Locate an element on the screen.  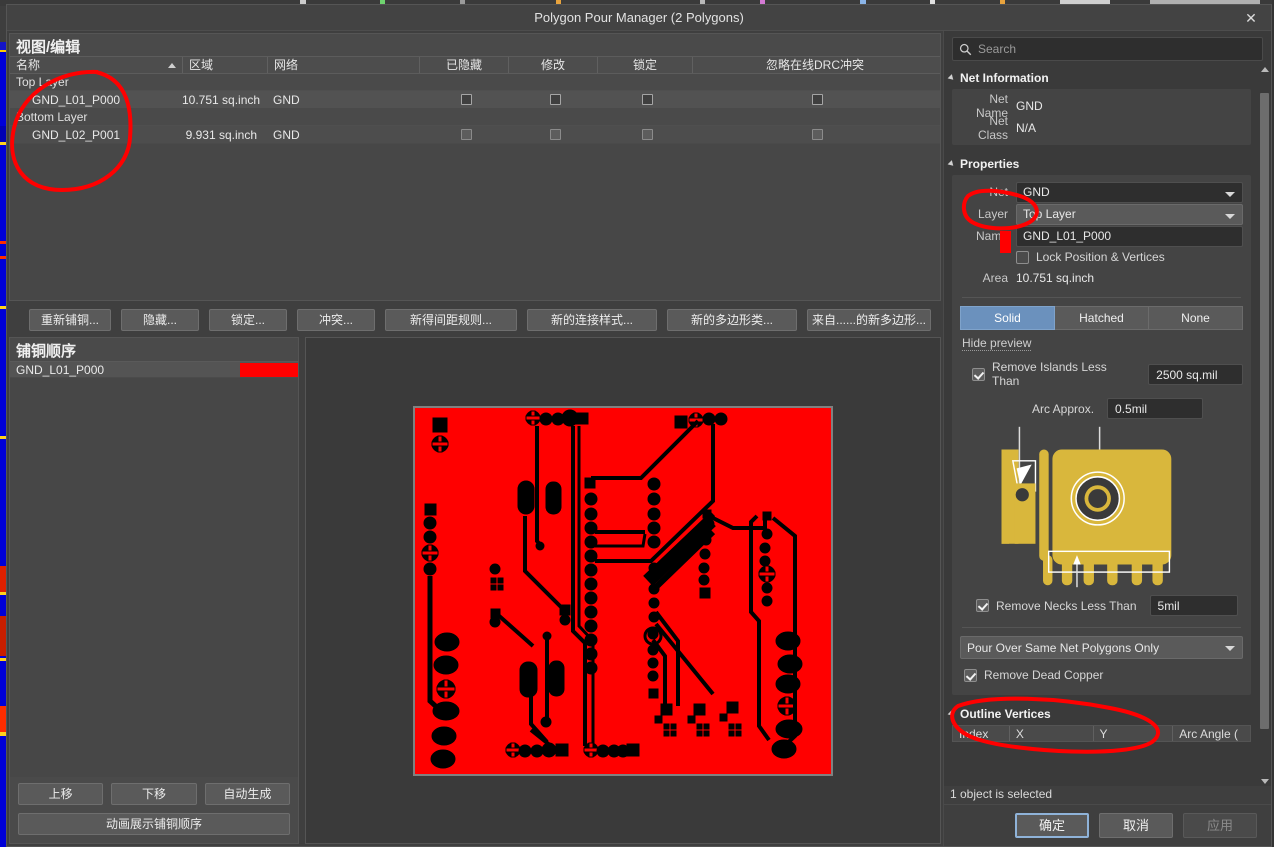
polygon-table-header: 名称 区域 网络 已隐藏 修改 锁定 忽略在线DRC冲突 is located at coordinates (475, 65).